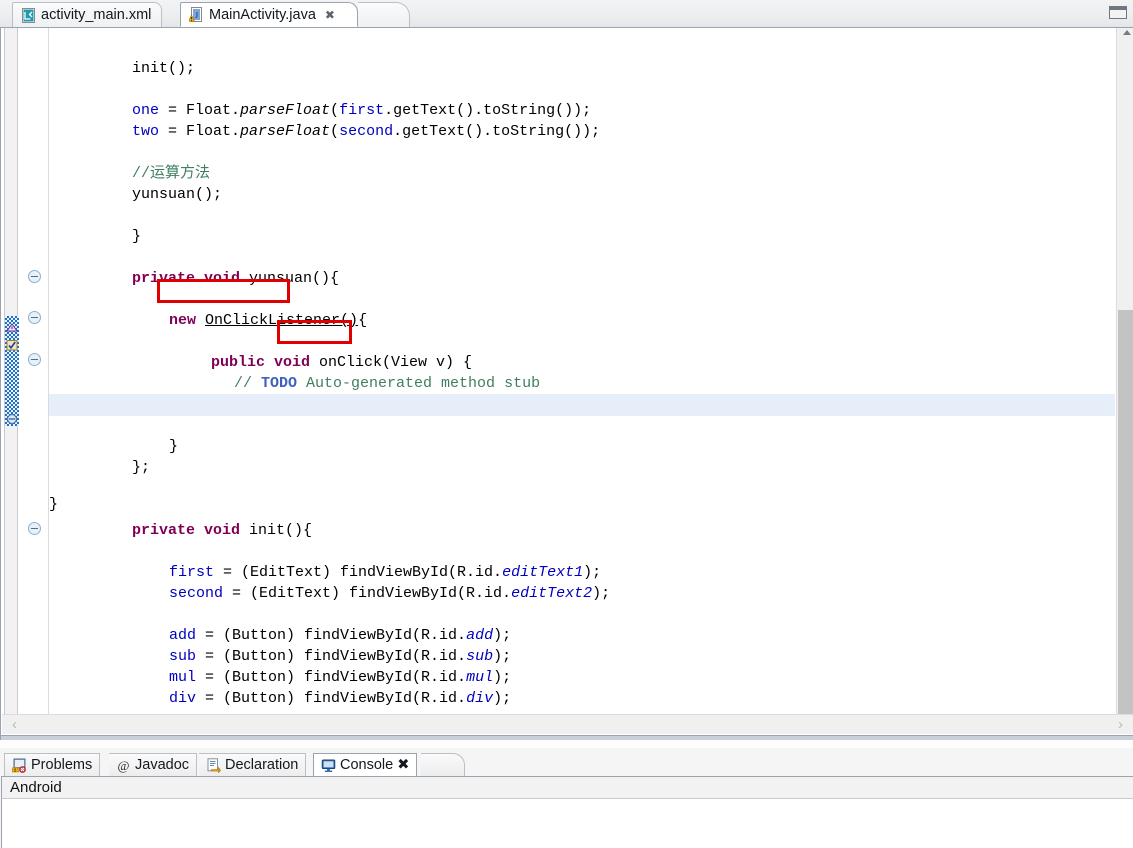 The width and height of the screenshot is (1133, 848). I want to click on code-token: //运算方法, so click(171, 173).